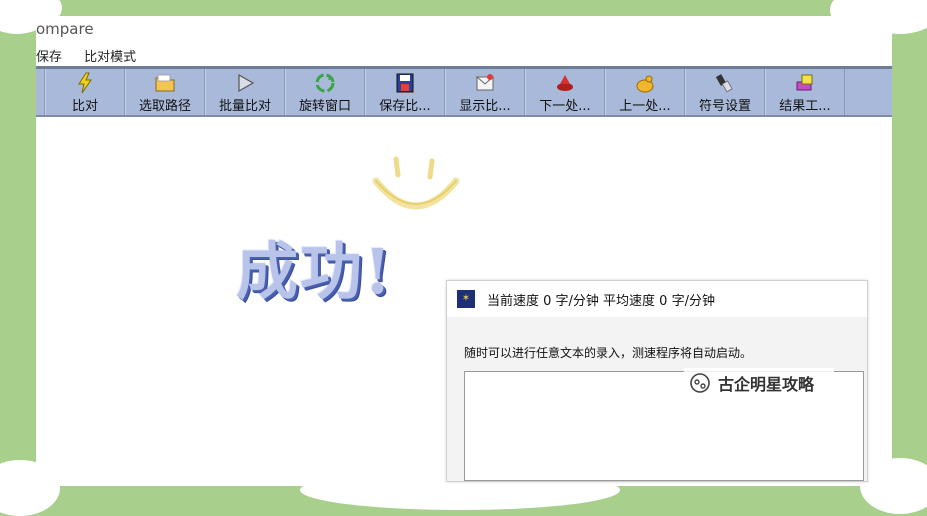  What do you see at coordinates (65, 29) in the screenshot?
I see `window-title: ompare` at bounding box center [65, 29].